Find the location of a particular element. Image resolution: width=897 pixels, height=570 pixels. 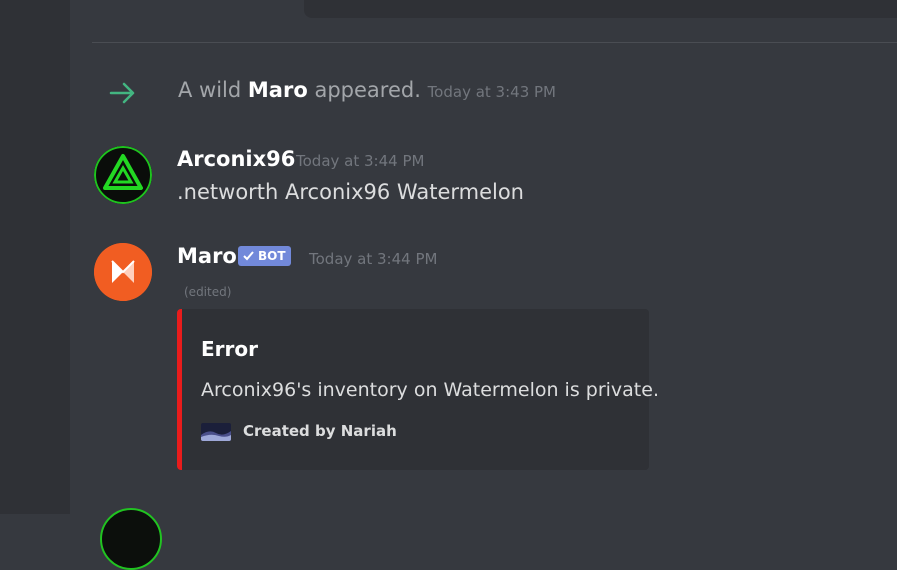

edited-label: (edited) is located at coordinates (208, 292).